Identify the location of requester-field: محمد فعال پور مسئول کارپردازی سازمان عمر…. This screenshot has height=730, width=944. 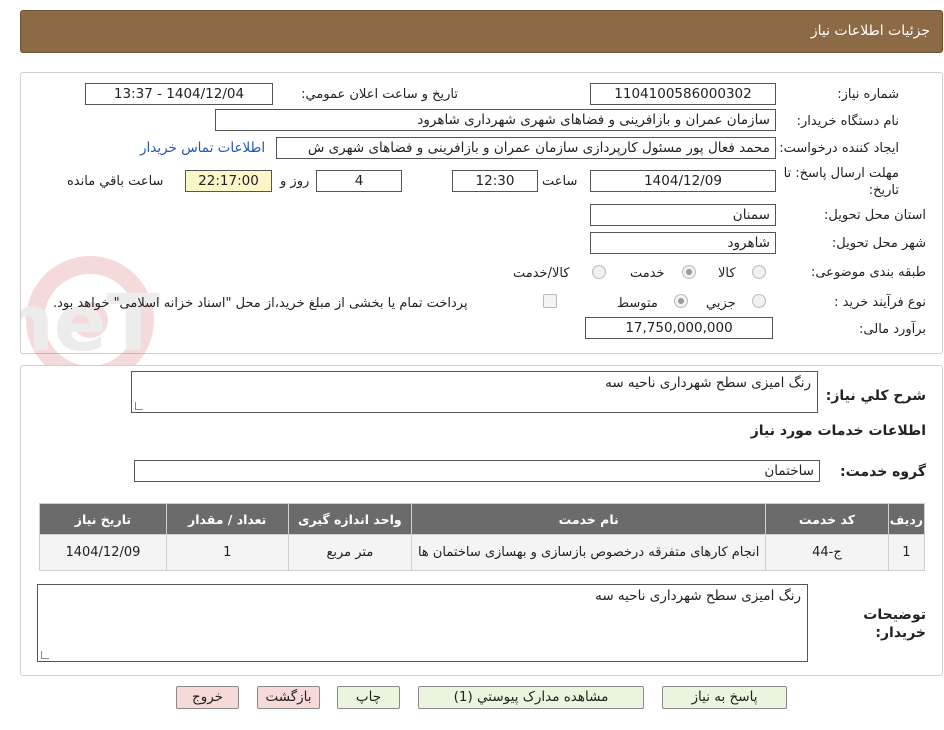
(526, 148).